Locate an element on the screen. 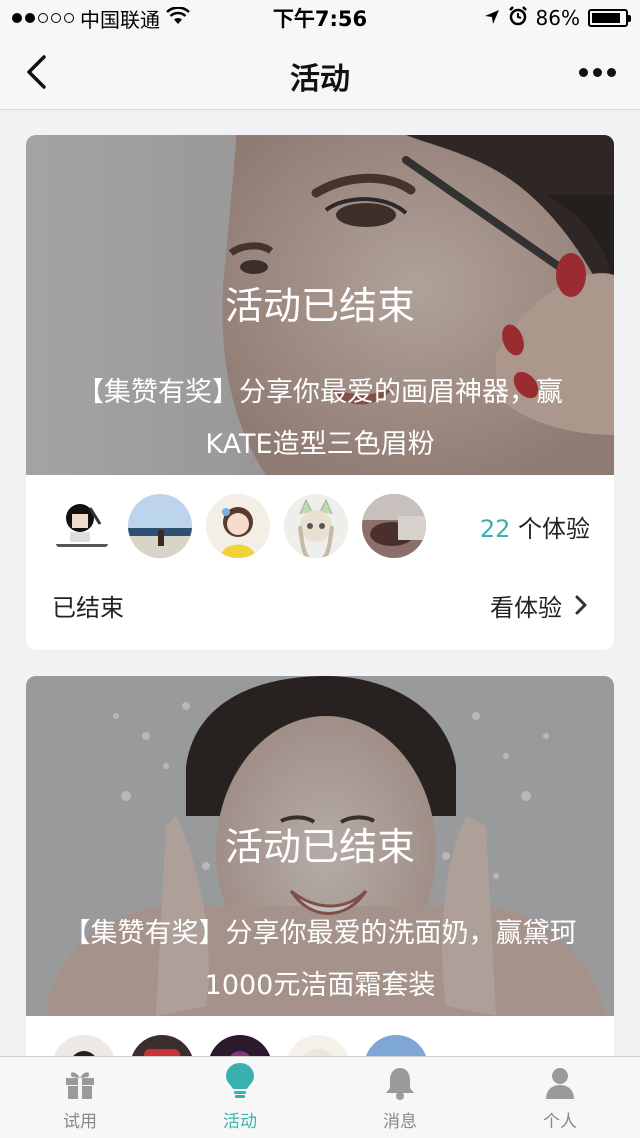  gift-icon is located at coordinates (80, 1085).